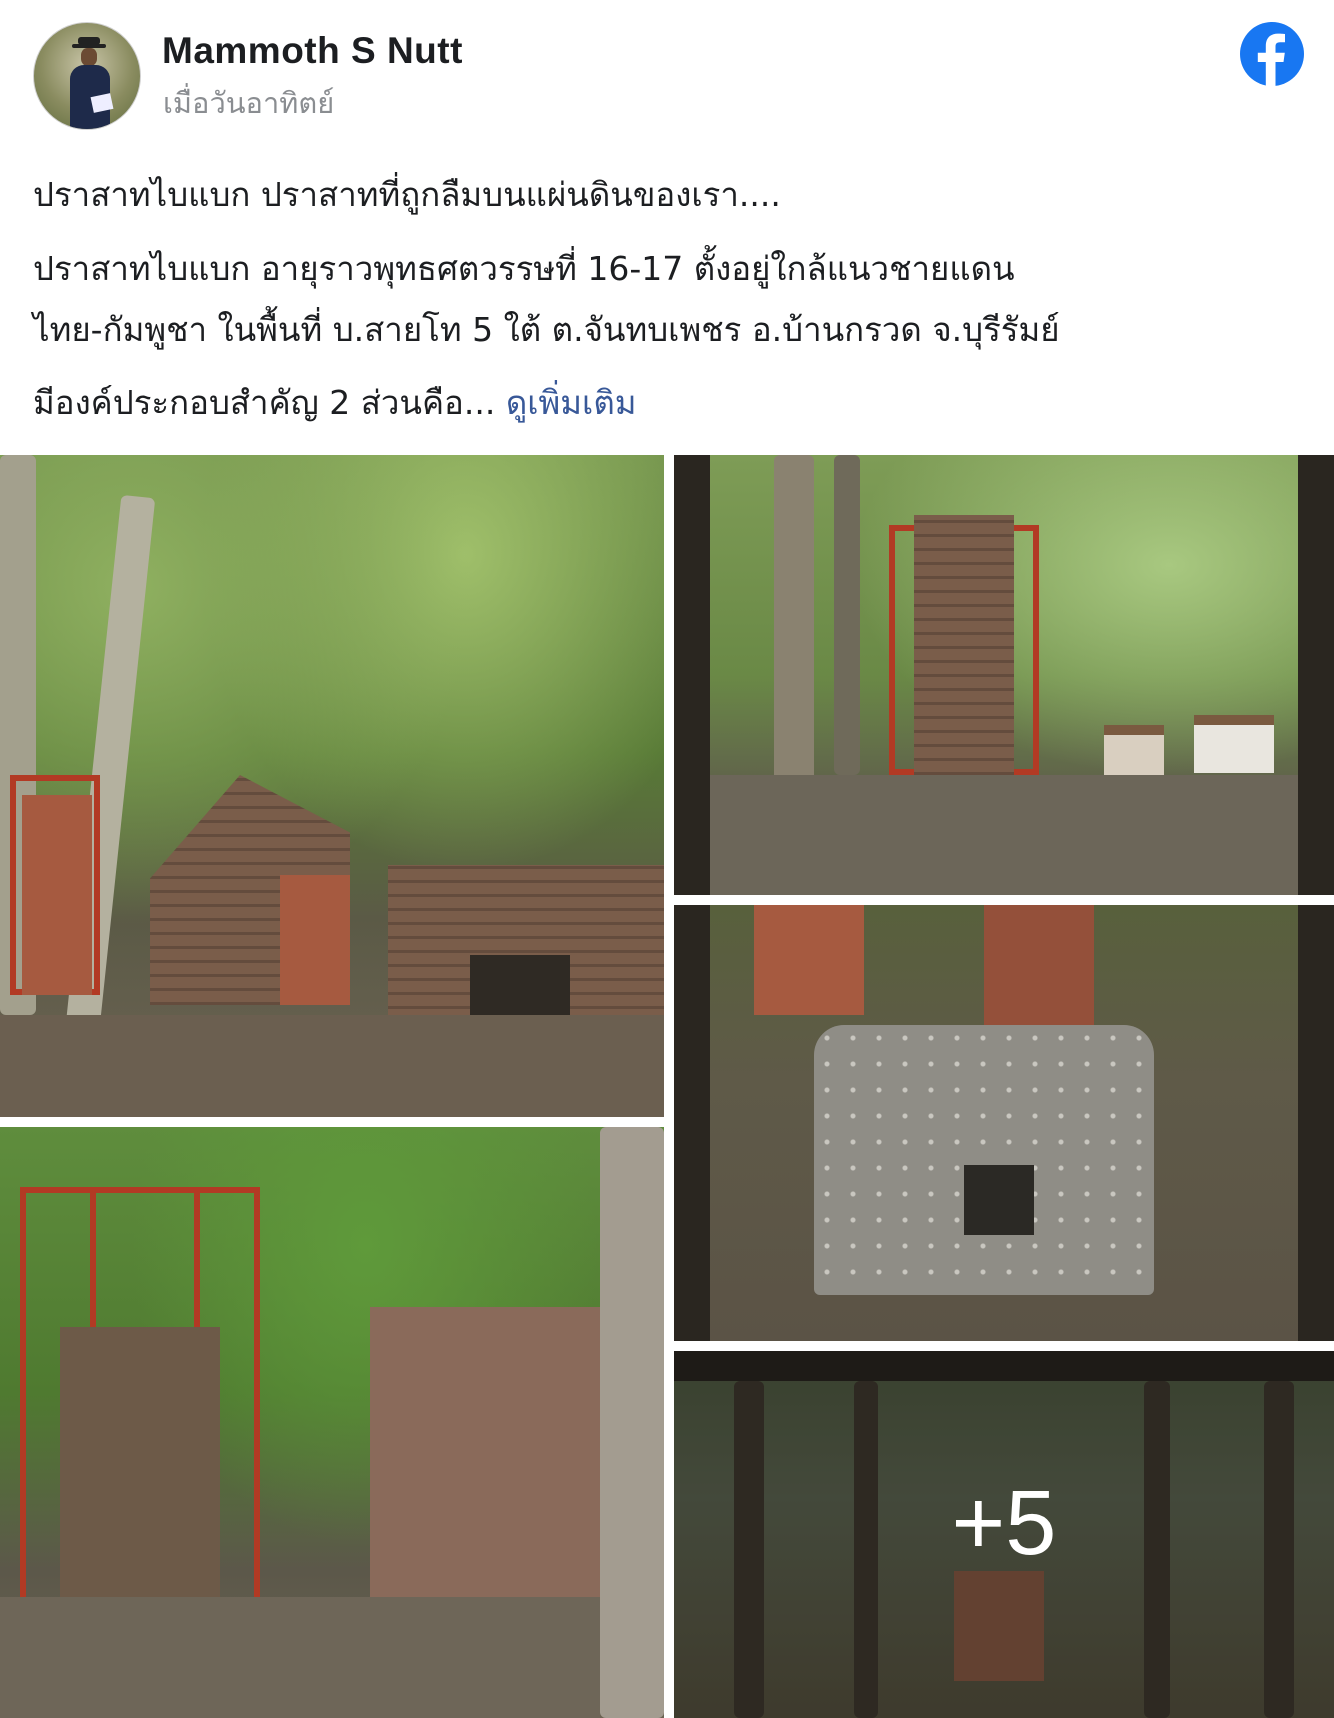 Image resolution: width=1334 pixels, height=1718 pixels. I want to click on post-photo-5: +5, so click(1004, 1534).